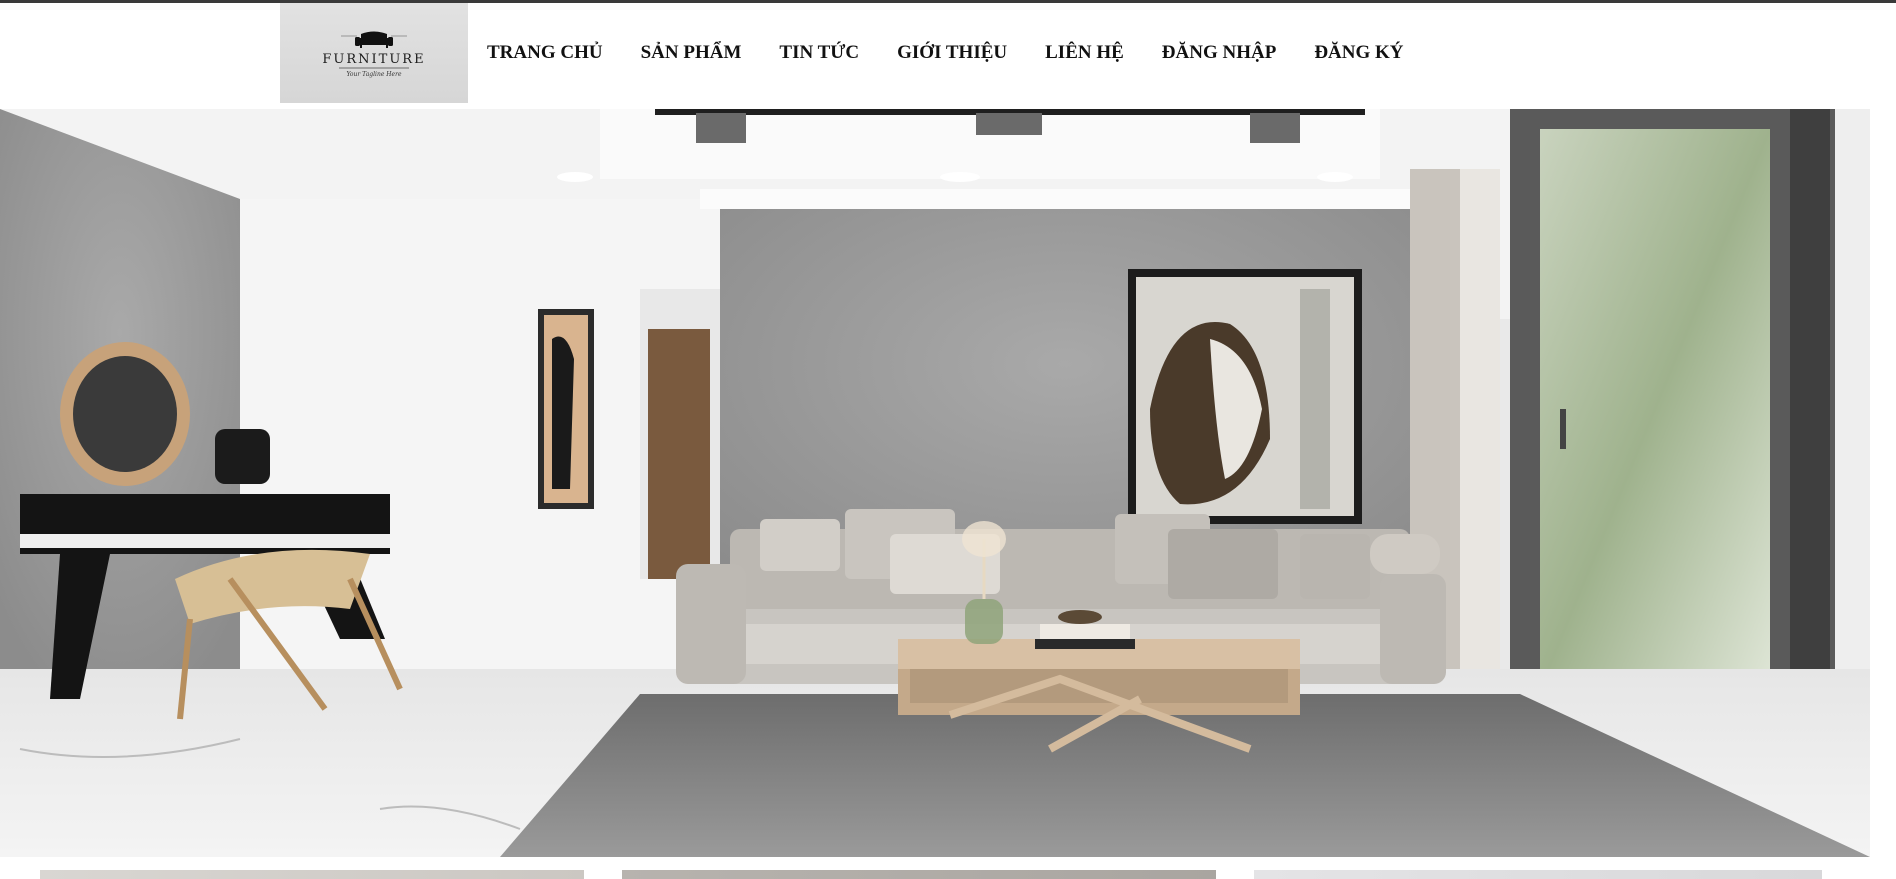  I want to click on logo-divider, so click(374, 68).